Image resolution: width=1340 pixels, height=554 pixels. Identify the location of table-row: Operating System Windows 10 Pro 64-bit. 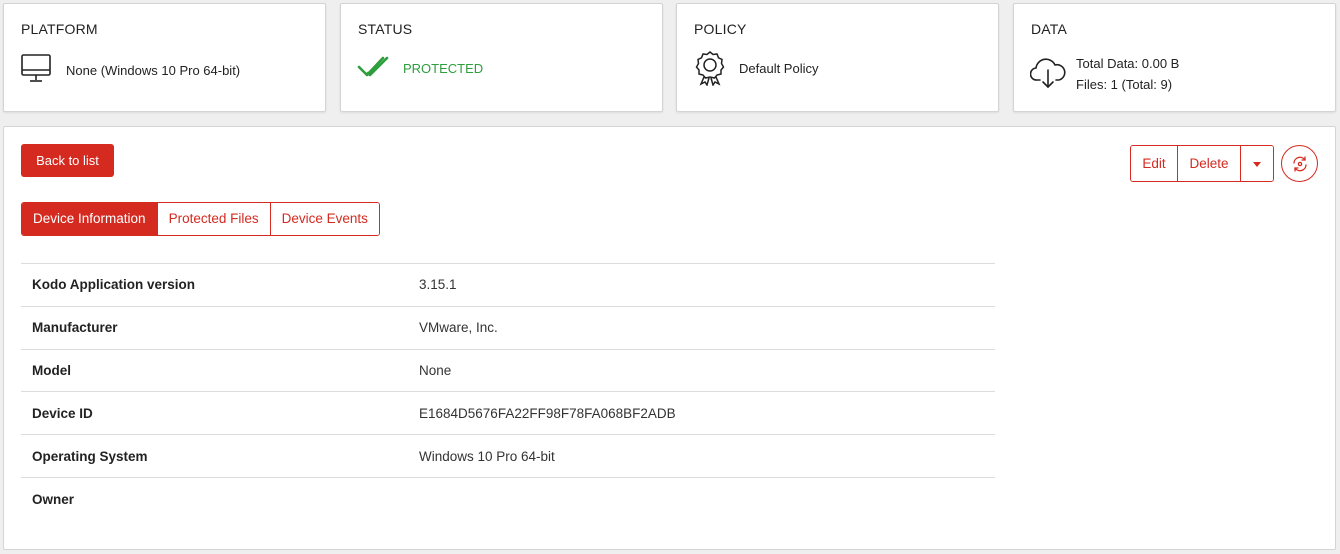
(508, 456).